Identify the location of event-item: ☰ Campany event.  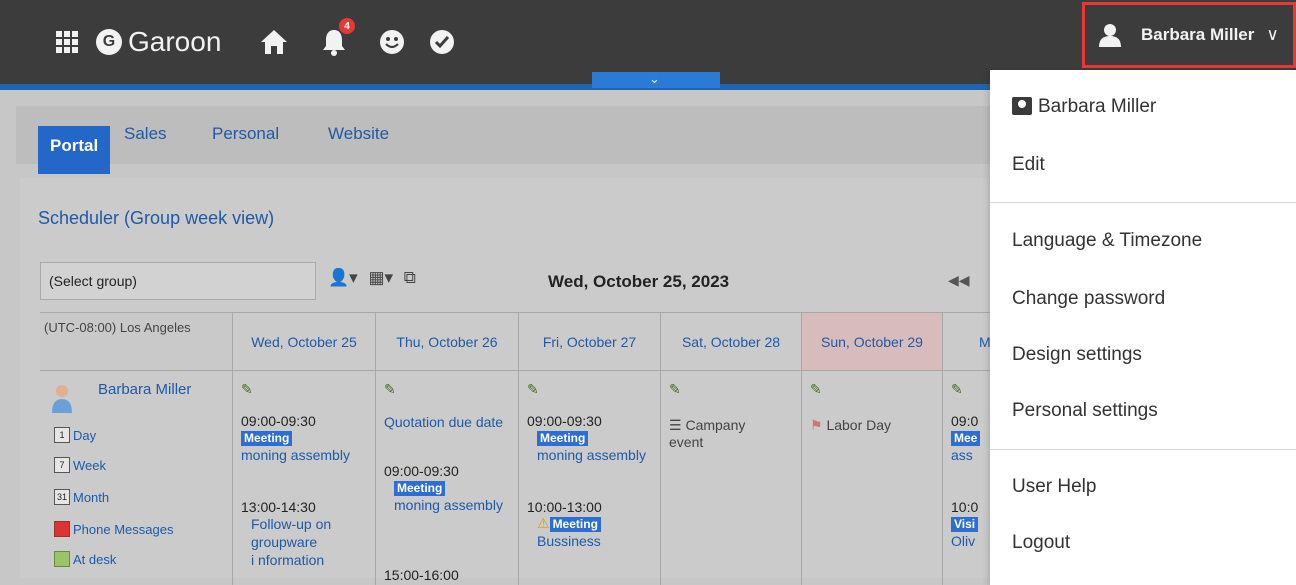
(719, 433).